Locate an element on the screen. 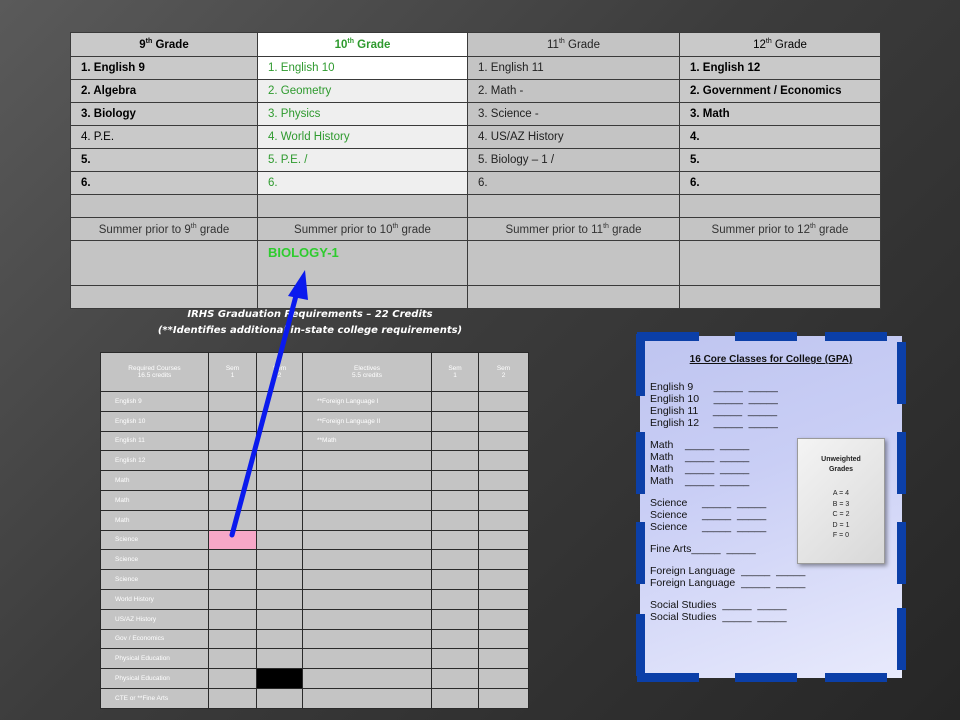 Image resolution: width=960 pixels, height=720 pixels. req-row: English 10 **Foreign Language II is located at coordinates (314, 421).